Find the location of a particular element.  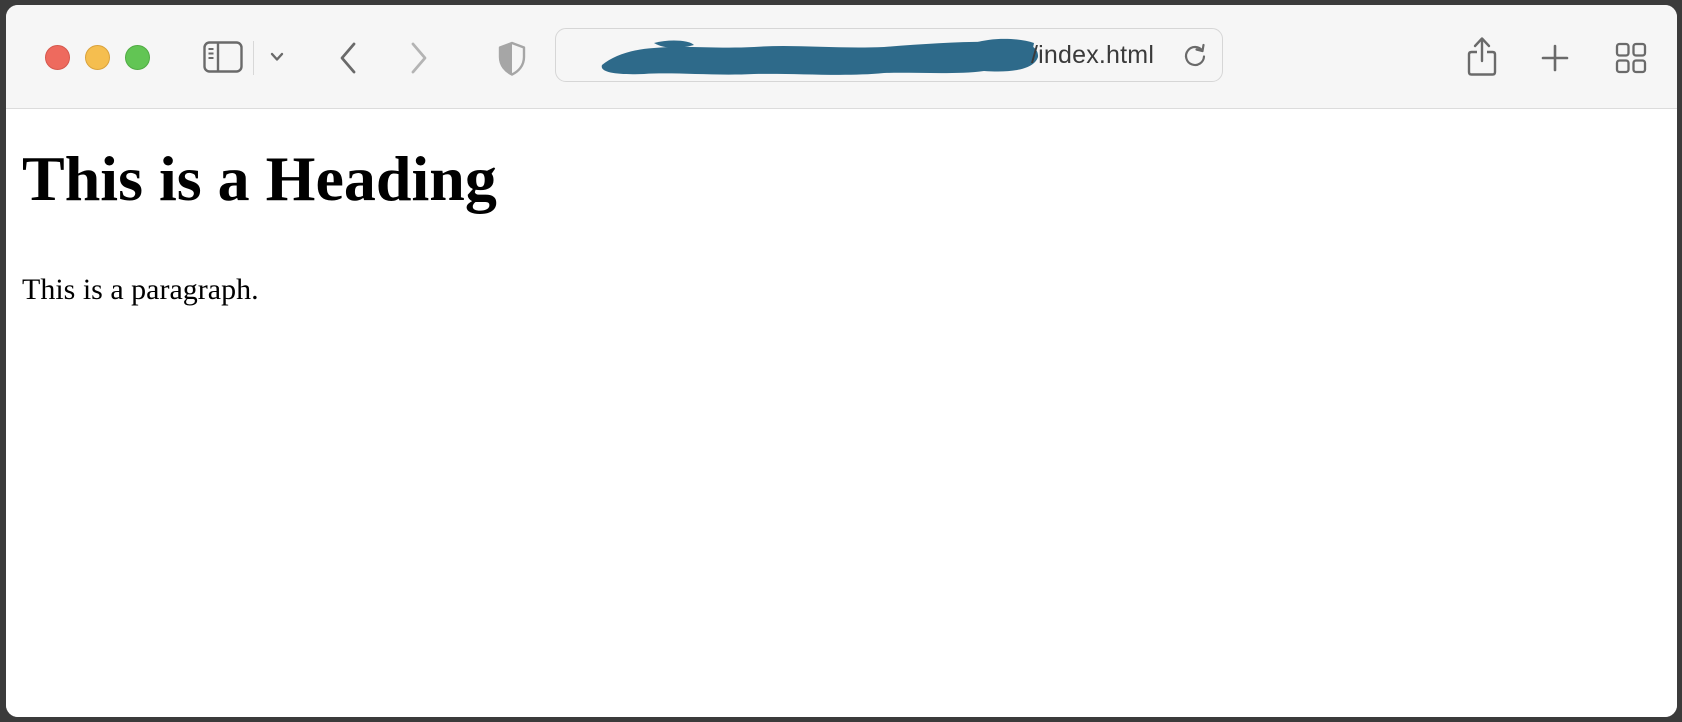

close-window-button is located at coordinates (57, 57).